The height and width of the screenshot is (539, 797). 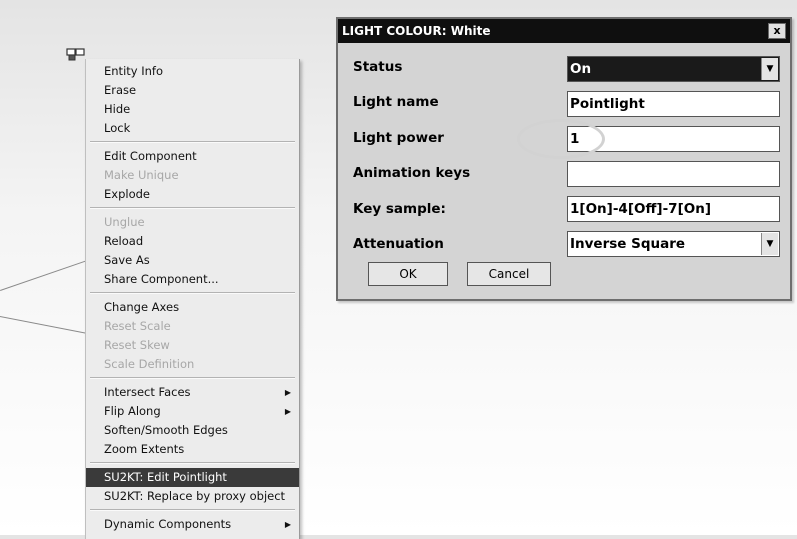 I want to click on menu-item: Reset Scale, so click(x=192, y=326).